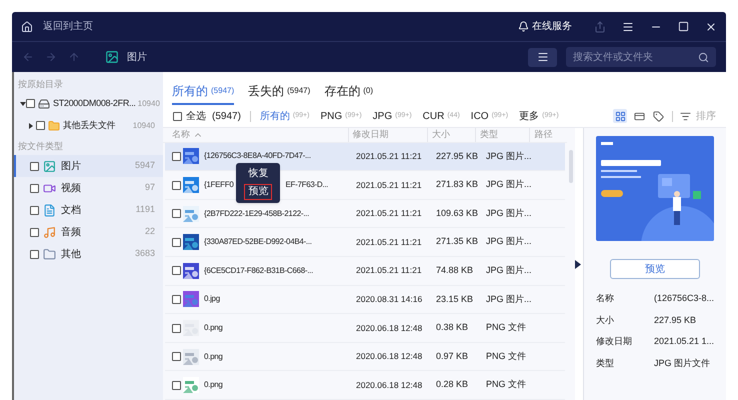  What do you see at coordinates (212, 299) in the screenshot?
I see `file-name: 0.jpg` at bounding box center [212, 299].